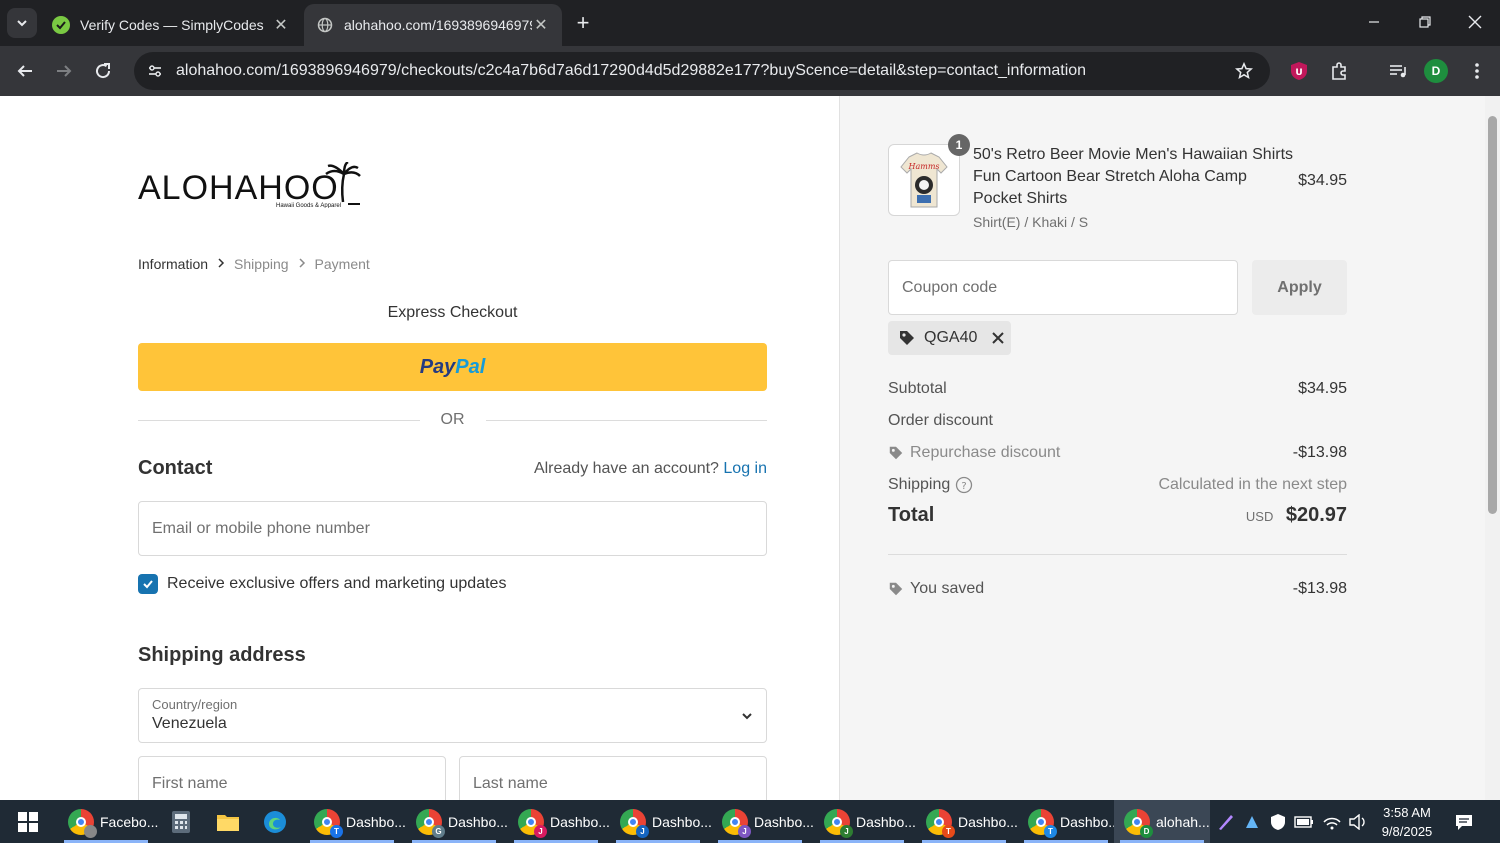 The height and width of the screenshot is (843, 1500). I want to click on remove-coupon-icon, so click(998, 338).